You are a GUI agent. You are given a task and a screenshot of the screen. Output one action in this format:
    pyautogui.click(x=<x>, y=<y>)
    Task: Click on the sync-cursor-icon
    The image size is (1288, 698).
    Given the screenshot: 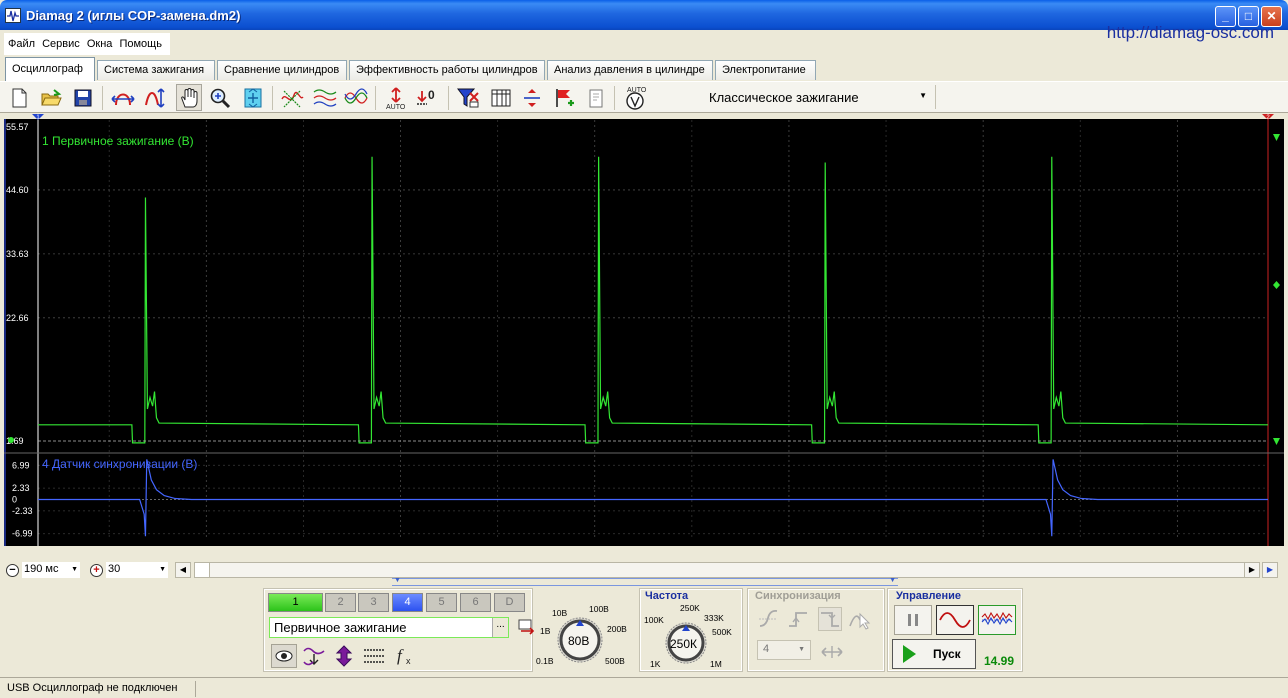 What is the action you would take?
    pyautogui.click(x=860, y=619)
    